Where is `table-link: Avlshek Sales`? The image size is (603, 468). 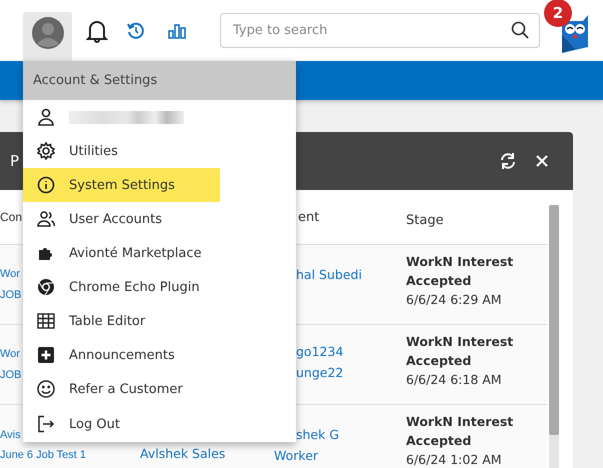 table-link: Avlshek Sales is located at coordinates (207, 453).